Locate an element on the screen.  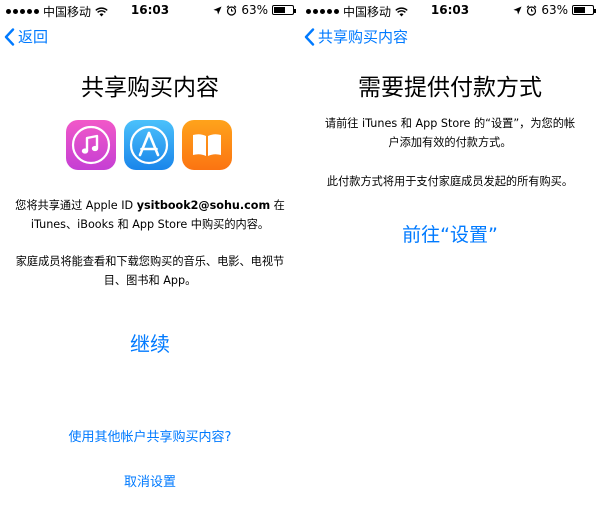
go-to-settings-button: 前往“设置” is located at coordinates (450, 233).